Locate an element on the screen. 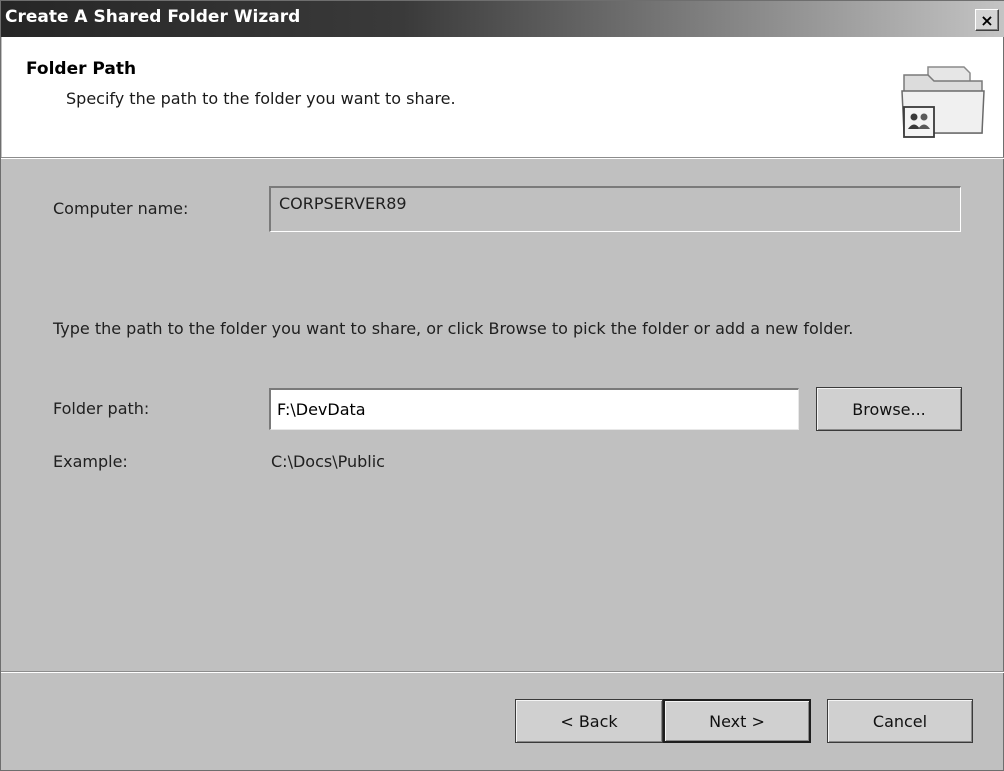 Image resolution: width=1004 pixels, height=771 pixels. example-label: Example: is located at coordinates (90, 461).